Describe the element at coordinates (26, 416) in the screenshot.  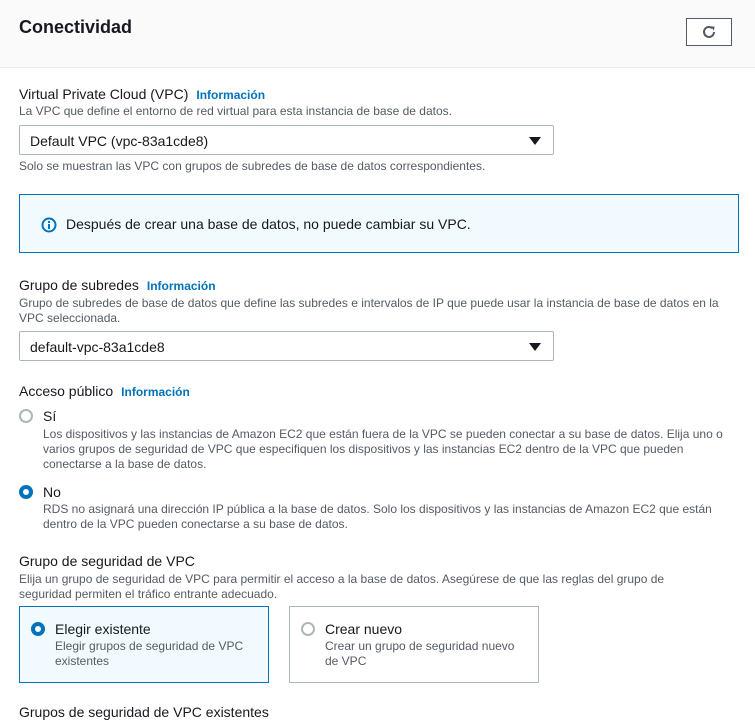
I see `public-access-yes-radio` at that location.